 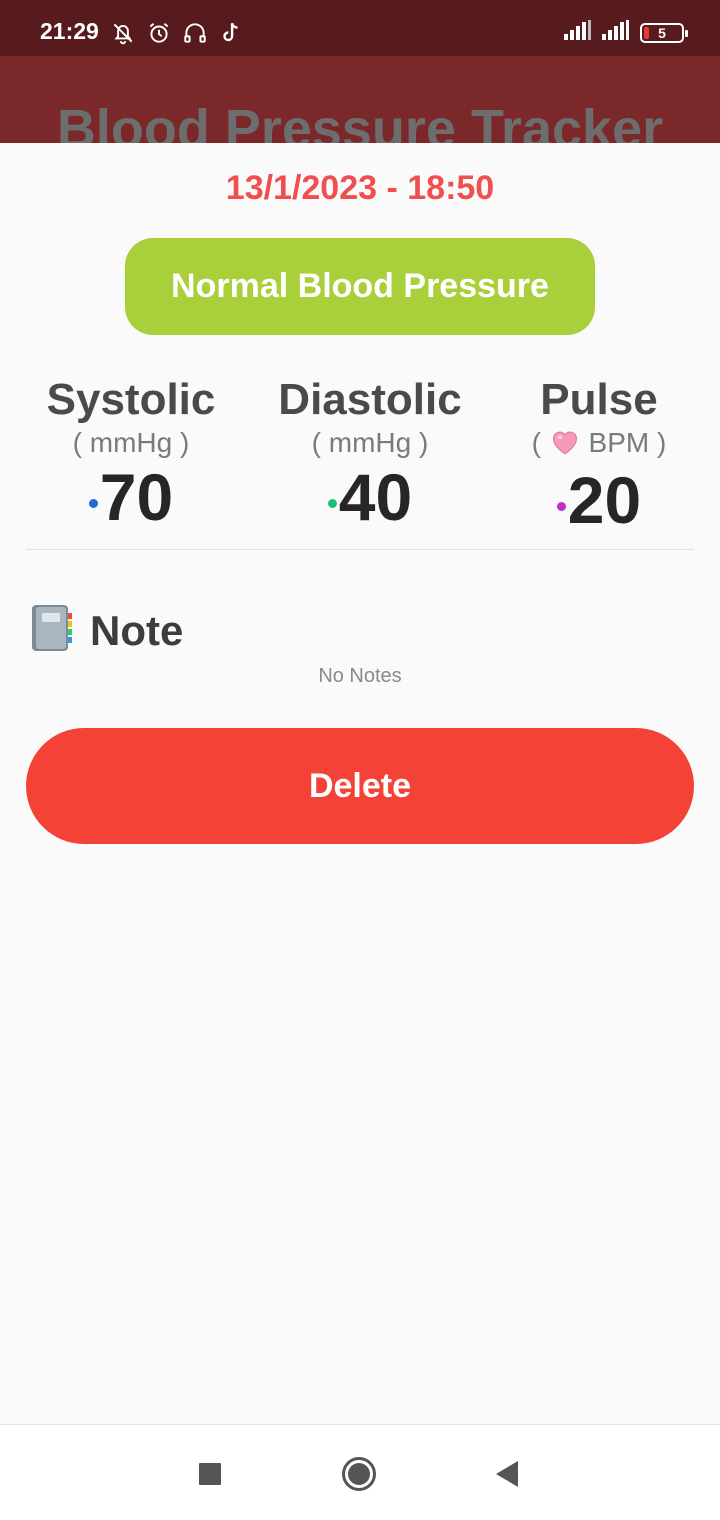 I want to click on metric-pulse: Pulse ( BPM ) 20, so click(x=599, y=456).